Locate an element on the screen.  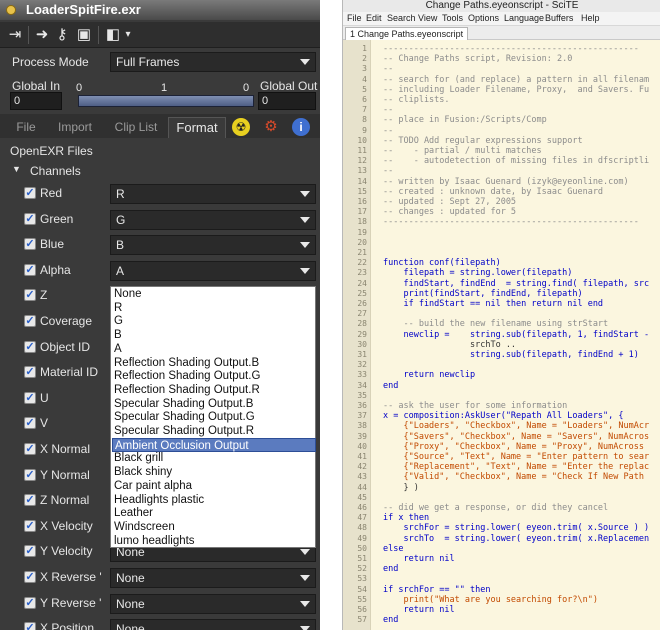
dropdown-option: Windscreen is located at coordinates (144, 527).